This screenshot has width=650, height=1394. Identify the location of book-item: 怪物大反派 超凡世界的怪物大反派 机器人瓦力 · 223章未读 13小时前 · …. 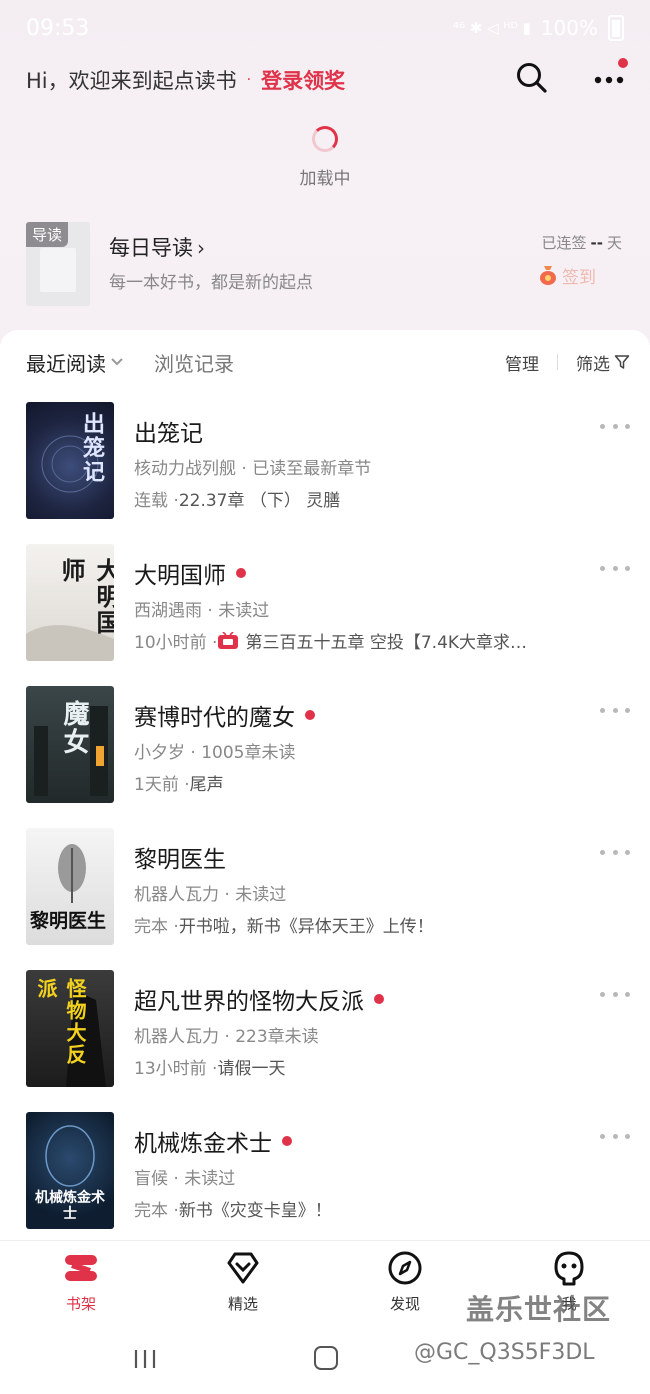
(328, 1029).